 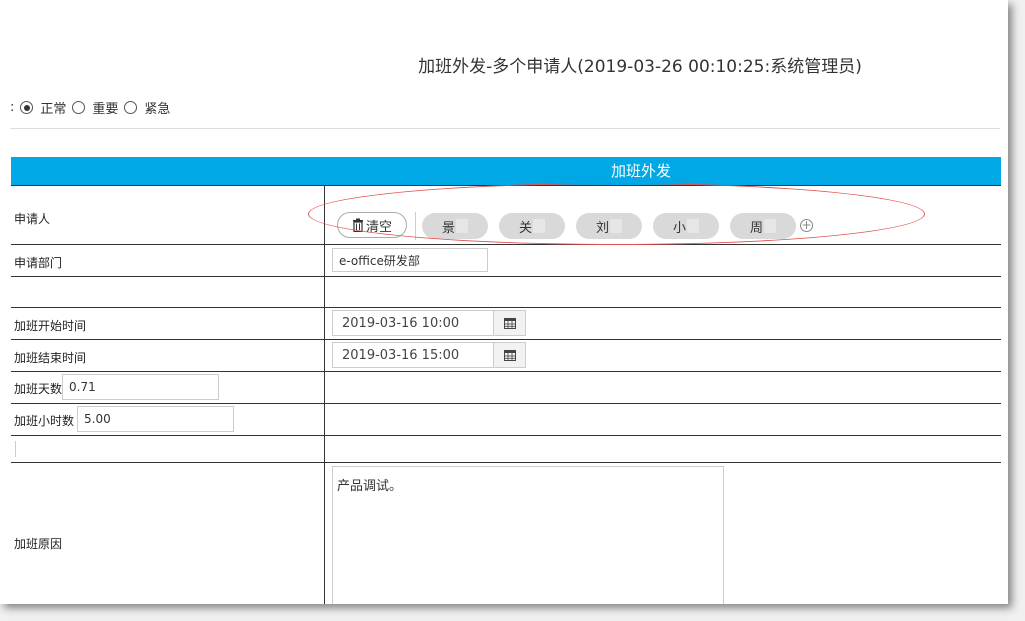 I want to click on priority-normal-label: 正常, so click(x=53, y=109).